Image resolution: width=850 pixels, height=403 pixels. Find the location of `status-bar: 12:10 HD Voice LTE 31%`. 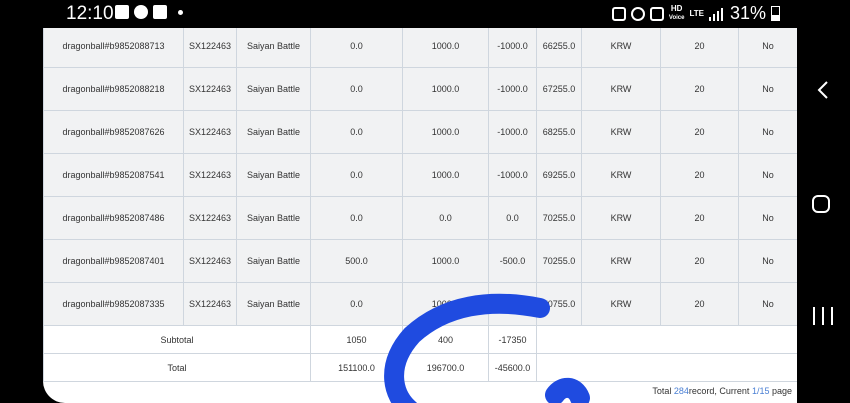

status-bar: 12:10 HD Voice LTE 31% is located at coordinates (425, 14).